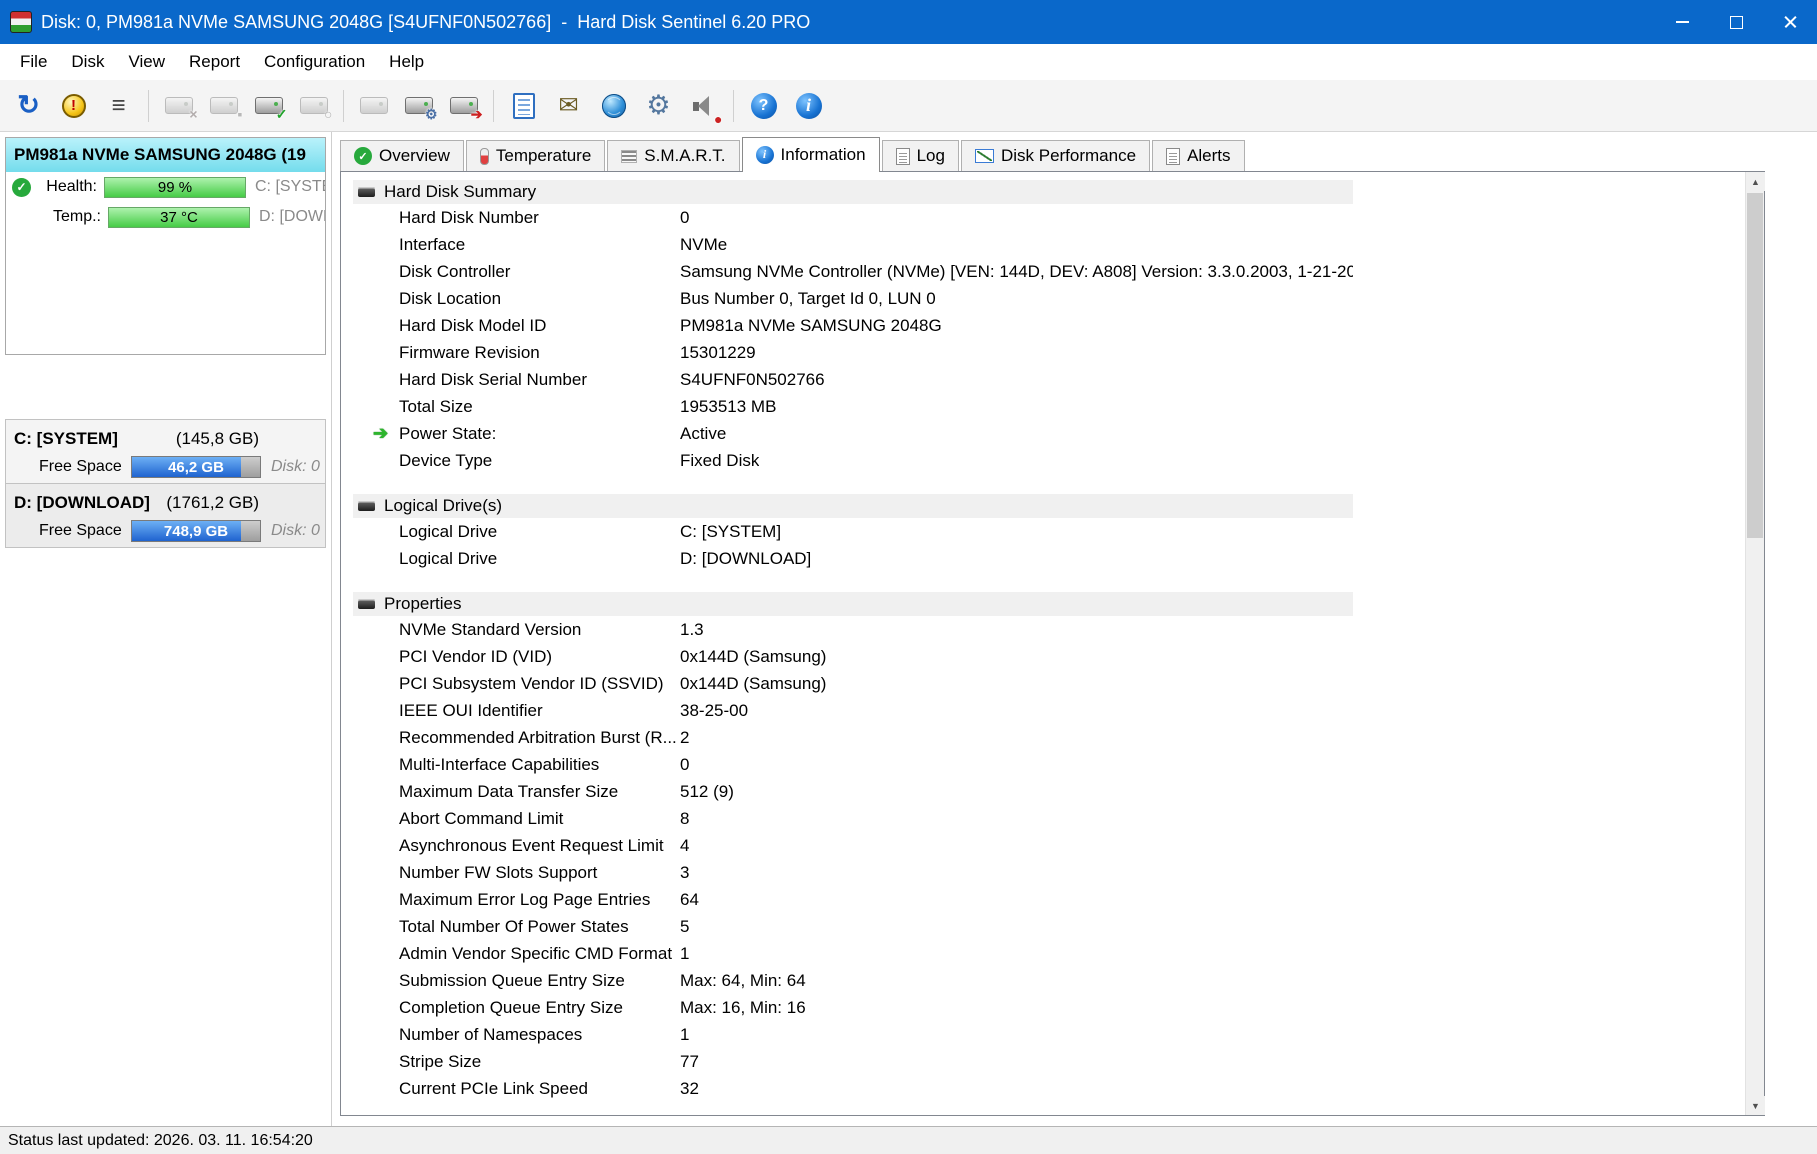  What do you see at coordinates (685, 845) in the screenshot?
I see `info-value: 4` at bounding box center [685, 845].